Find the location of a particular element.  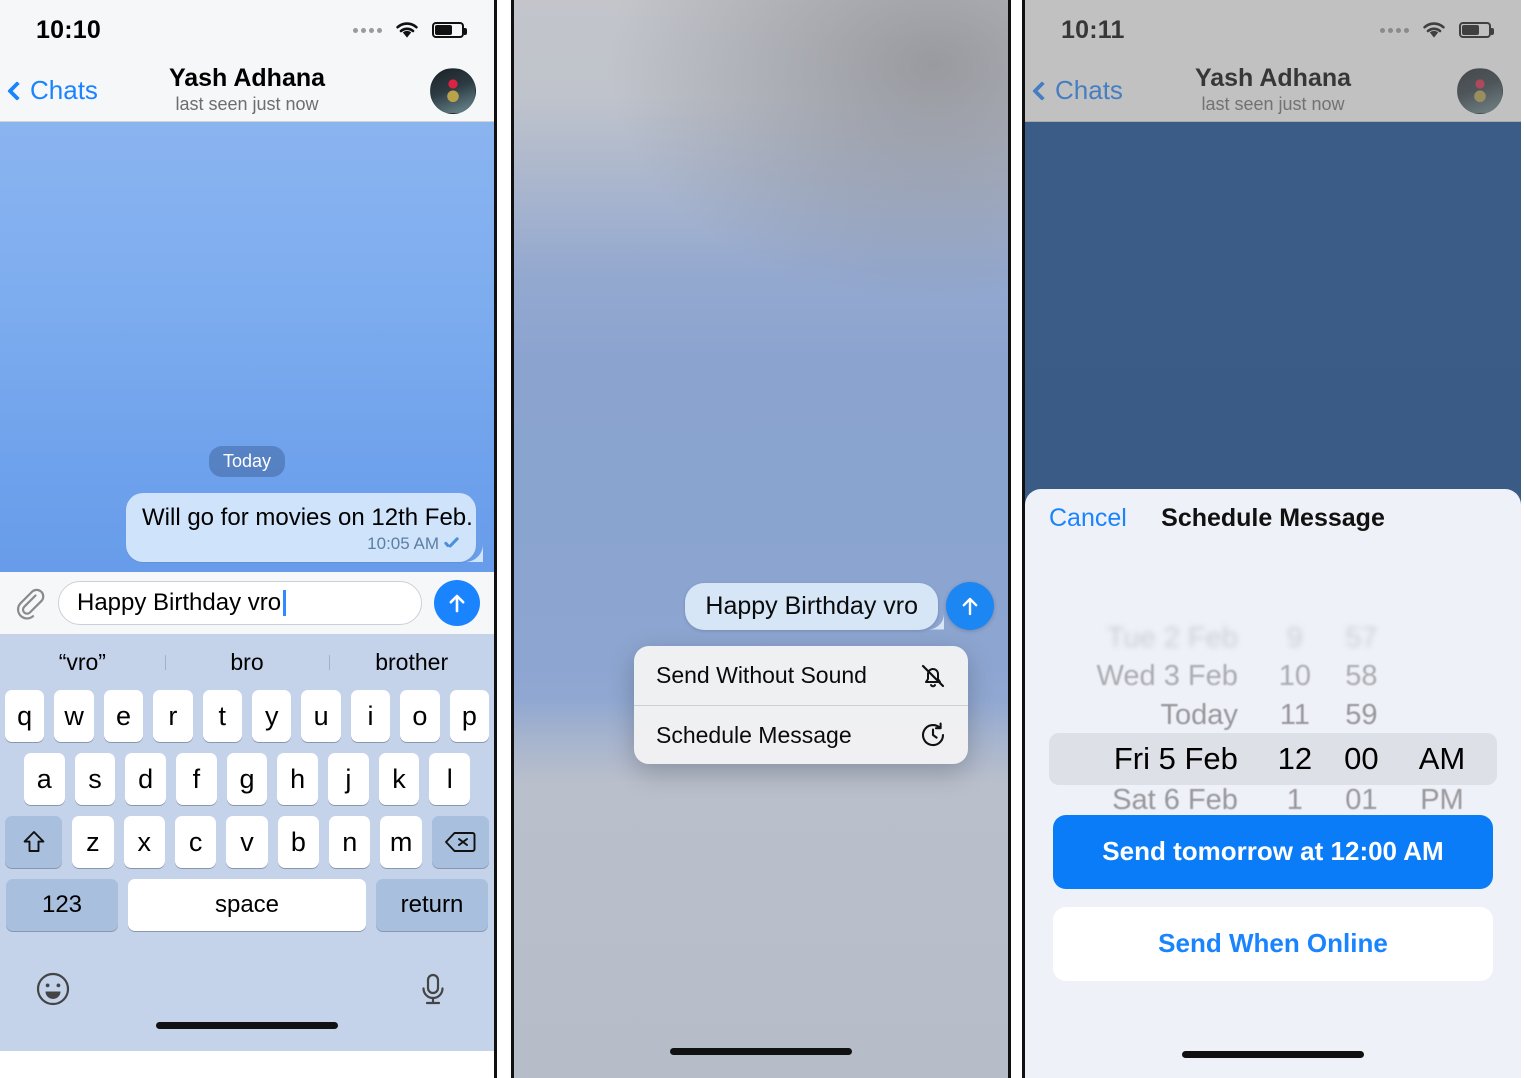

picker-date: Tue 2 Feb is located at coordinates (1172, 638).